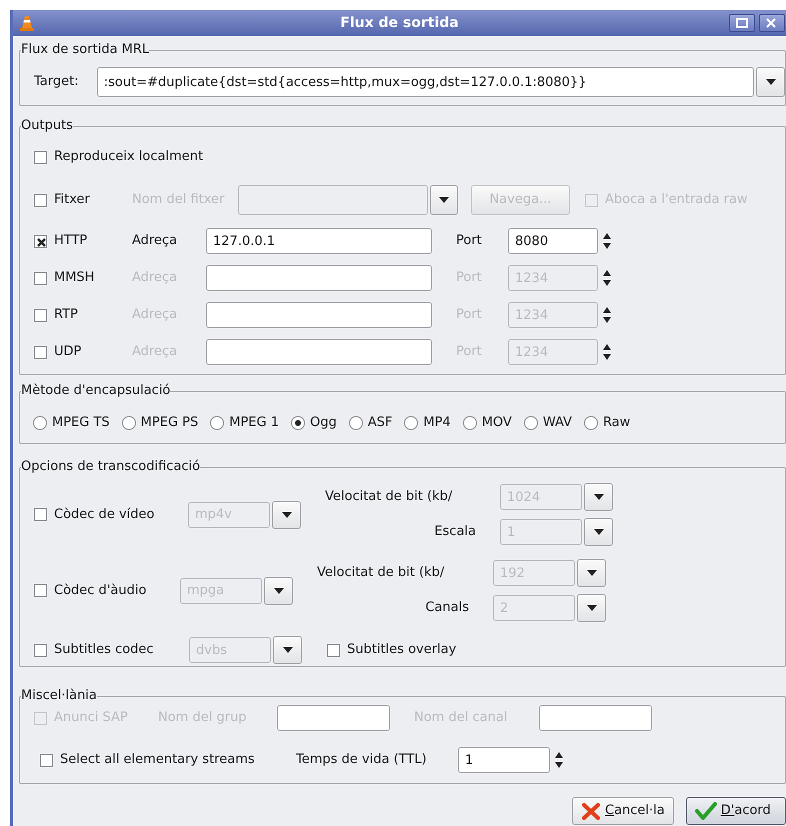 This screenshot has height=826, width=786. I want to click on window-title: Flux de sortida, so click(399, 23).